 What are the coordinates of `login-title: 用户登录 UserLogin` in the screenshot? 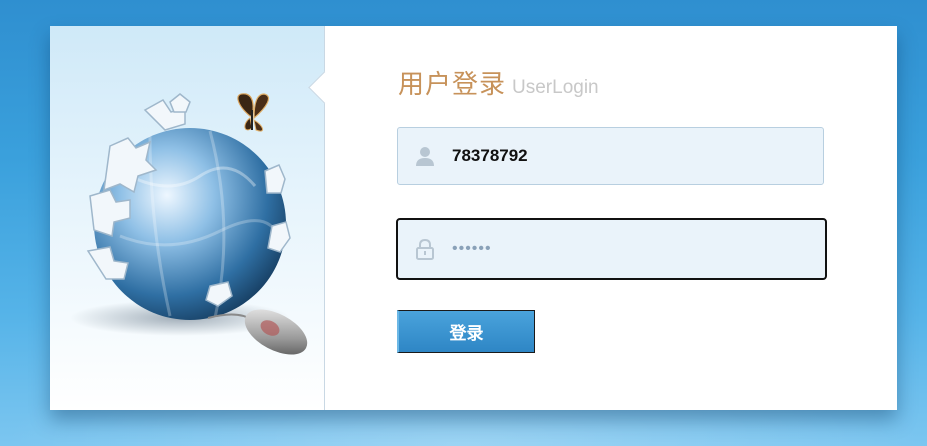 It's located at (498, 82).